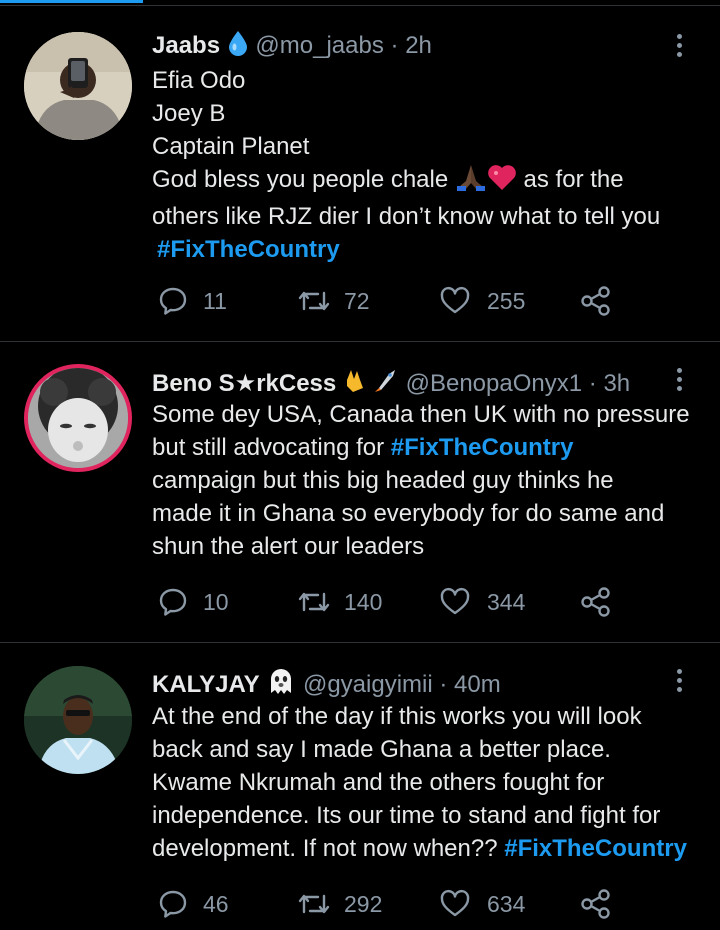 Image resolution: width=720 pixels, height=930 pixels. I want to click on like-count: 634, so click(506, 903).